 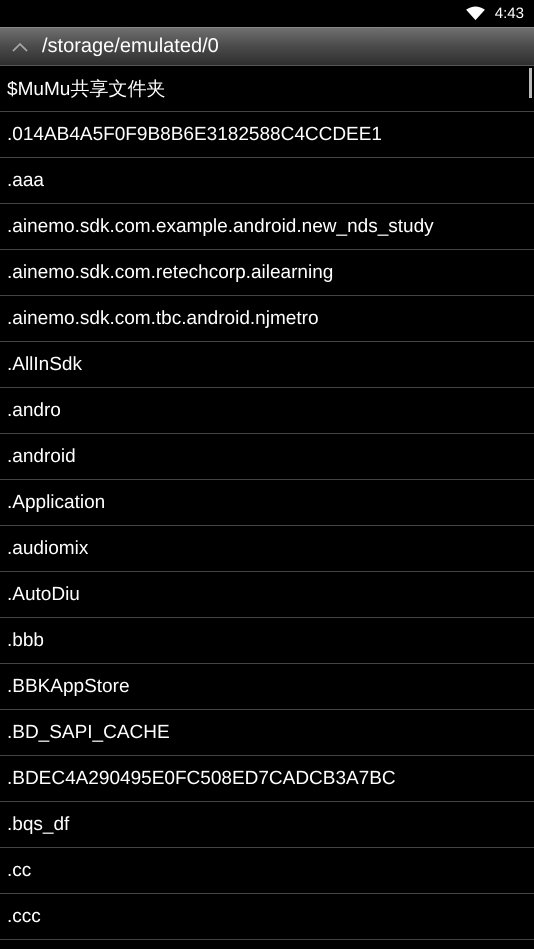 What do you see at coordinates (20, 47) in the screenshot?
I see `chevron-up-icon` at bounding box center [20, 47].